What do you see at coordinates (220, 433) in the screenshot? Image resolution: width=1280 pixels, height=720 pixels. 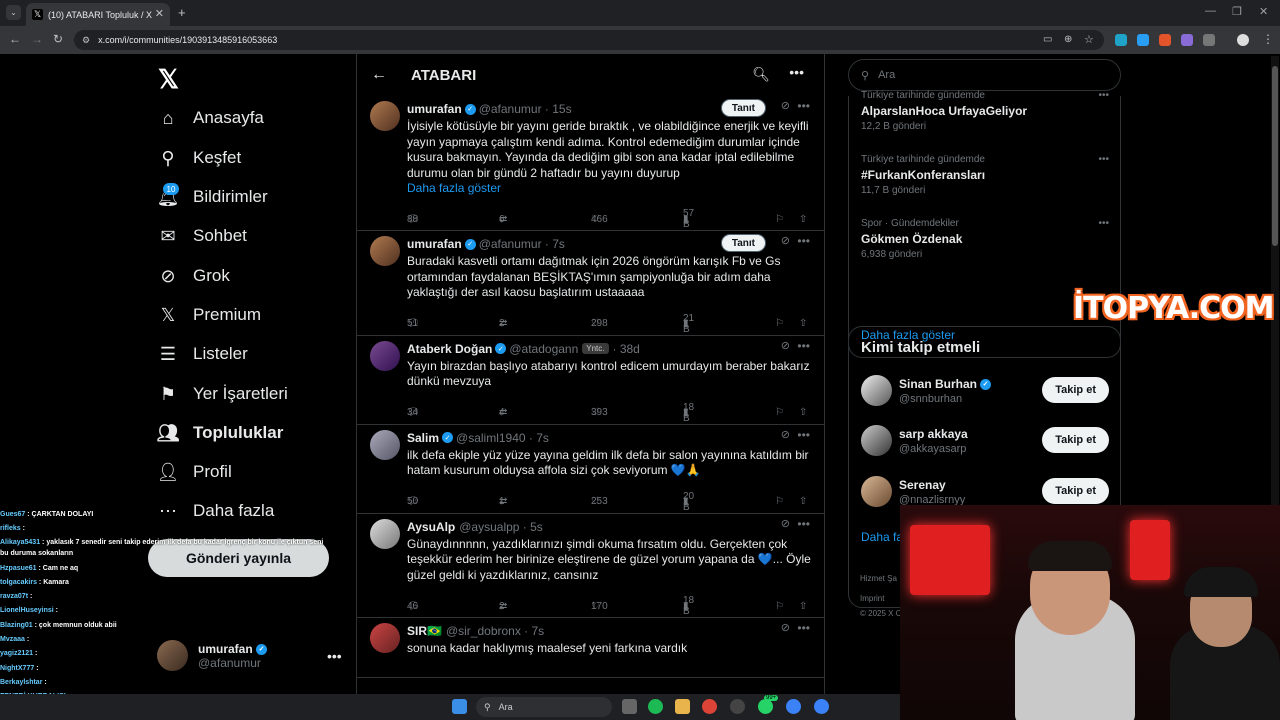 I see `nav-item-communities: 👥︎ Topluluklar` at bounding box center [220, 433].